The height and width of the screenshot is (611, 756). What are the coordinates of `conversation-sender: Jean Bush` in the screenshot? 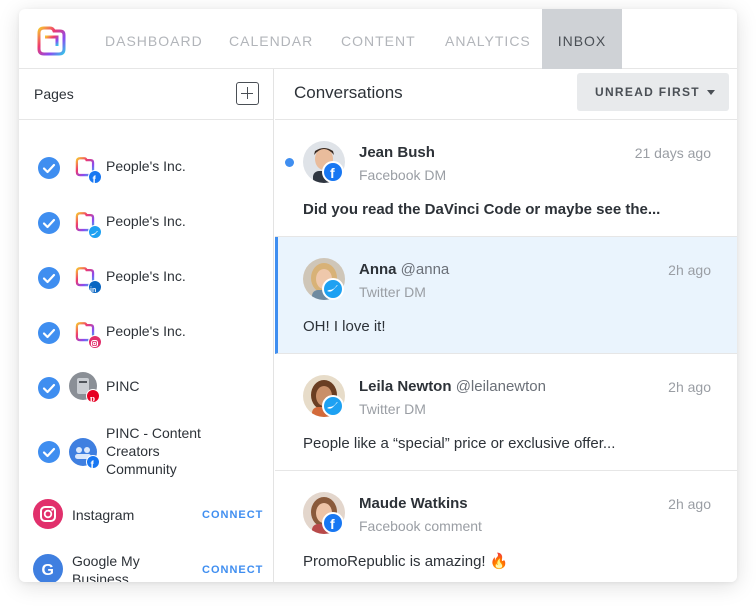 It's located at (397, 152).